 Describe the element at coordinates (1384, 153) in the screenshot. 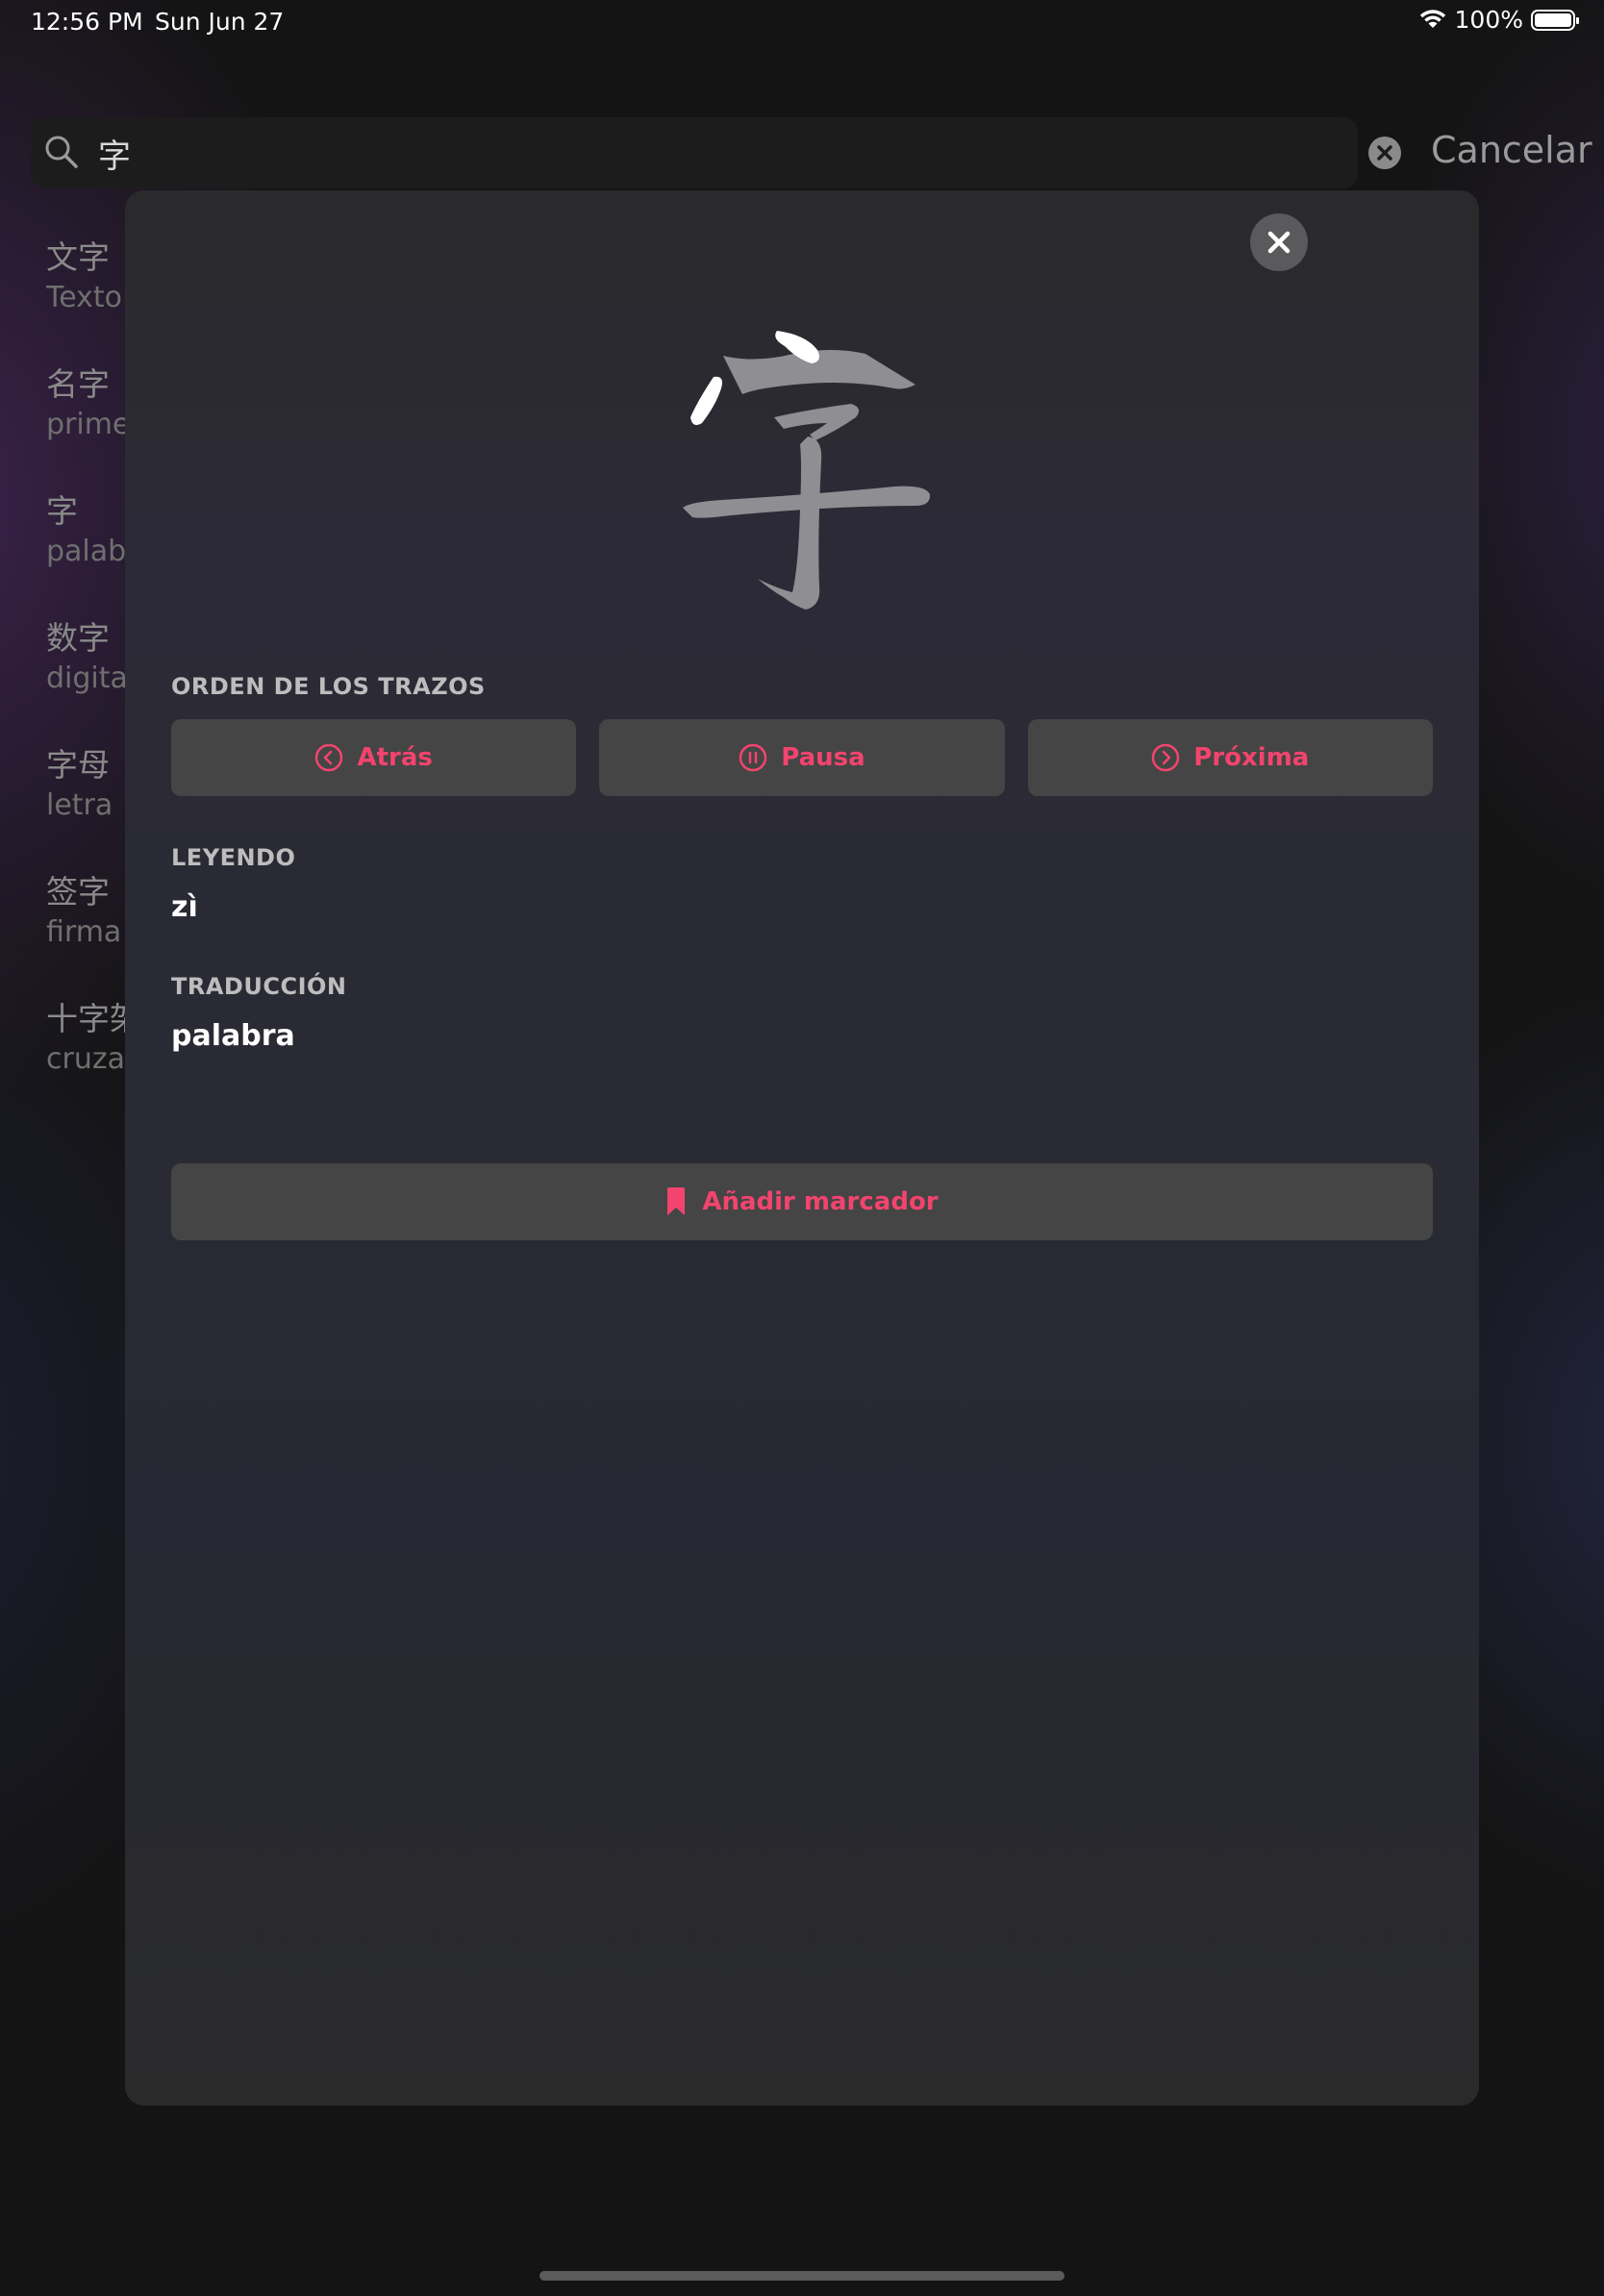

I see `clear-icon` at that location.